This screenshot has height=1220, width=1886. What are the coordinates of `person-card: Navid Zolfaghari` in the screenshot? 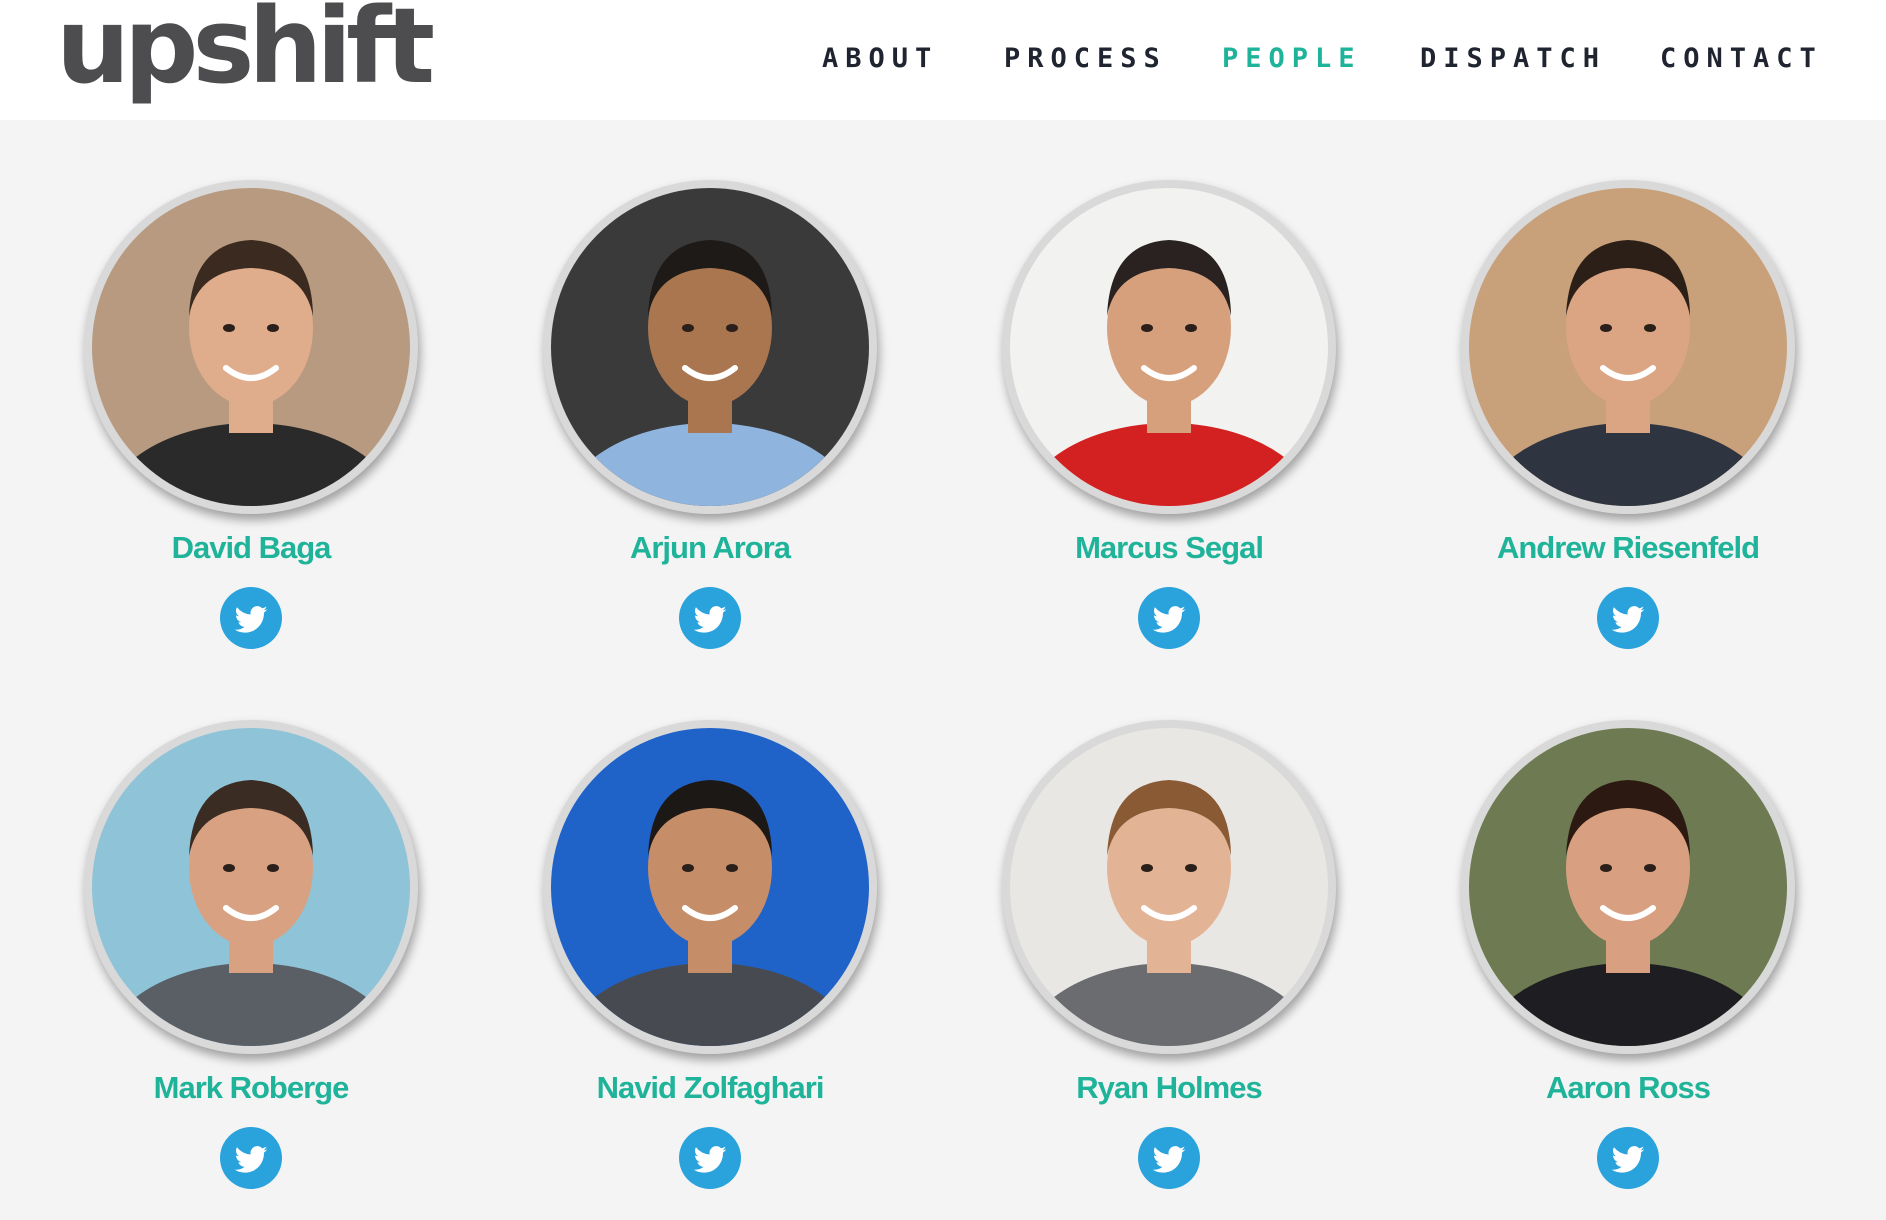 It's located at (710, 970).